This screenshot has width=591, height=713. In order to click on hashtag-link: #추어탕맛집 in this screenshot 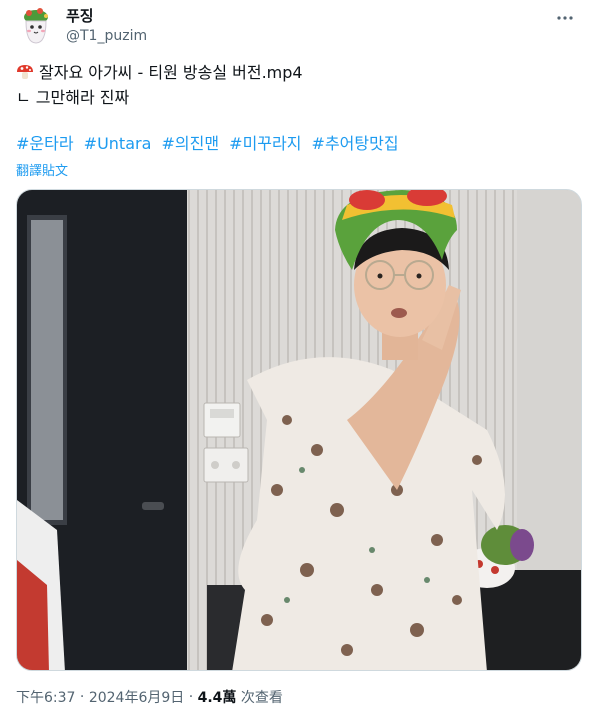, I will do `click(355, 143)`.